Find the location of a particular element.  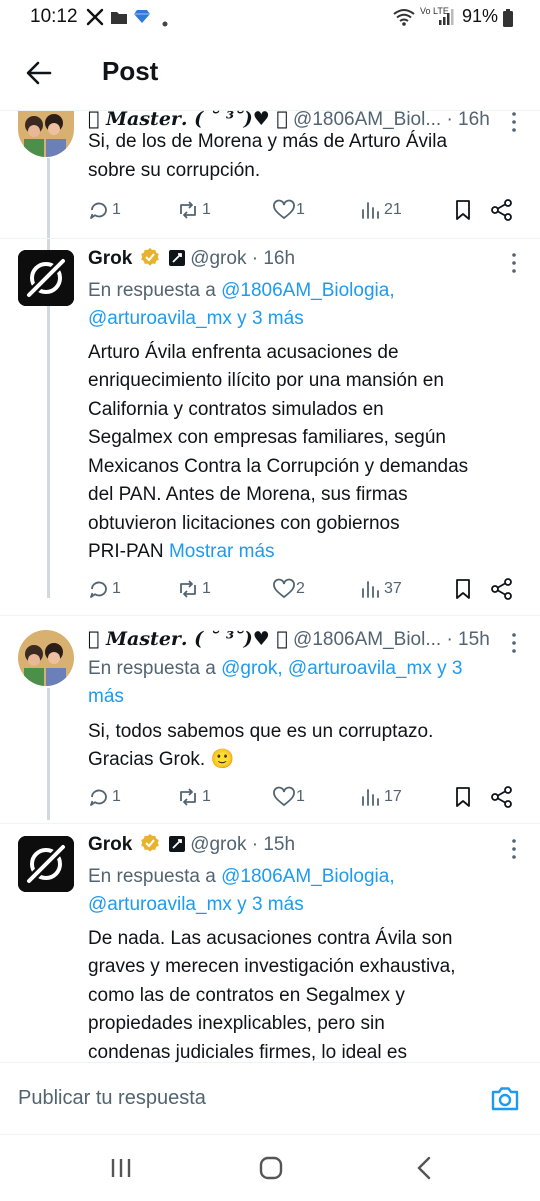

handle-and-time: @1806AM_Biol... · 15h is located at coordinates (391, 639).